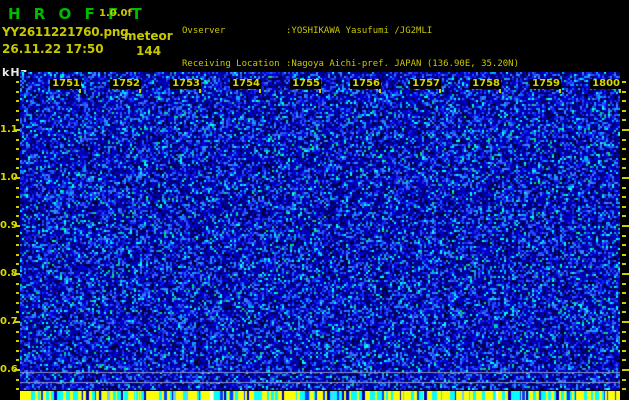 This screenshot has height=400, width=629. Describe the element at coordinates (204, 31) in the screenshot. I see `observer-row-label: Ovserver` at that location.